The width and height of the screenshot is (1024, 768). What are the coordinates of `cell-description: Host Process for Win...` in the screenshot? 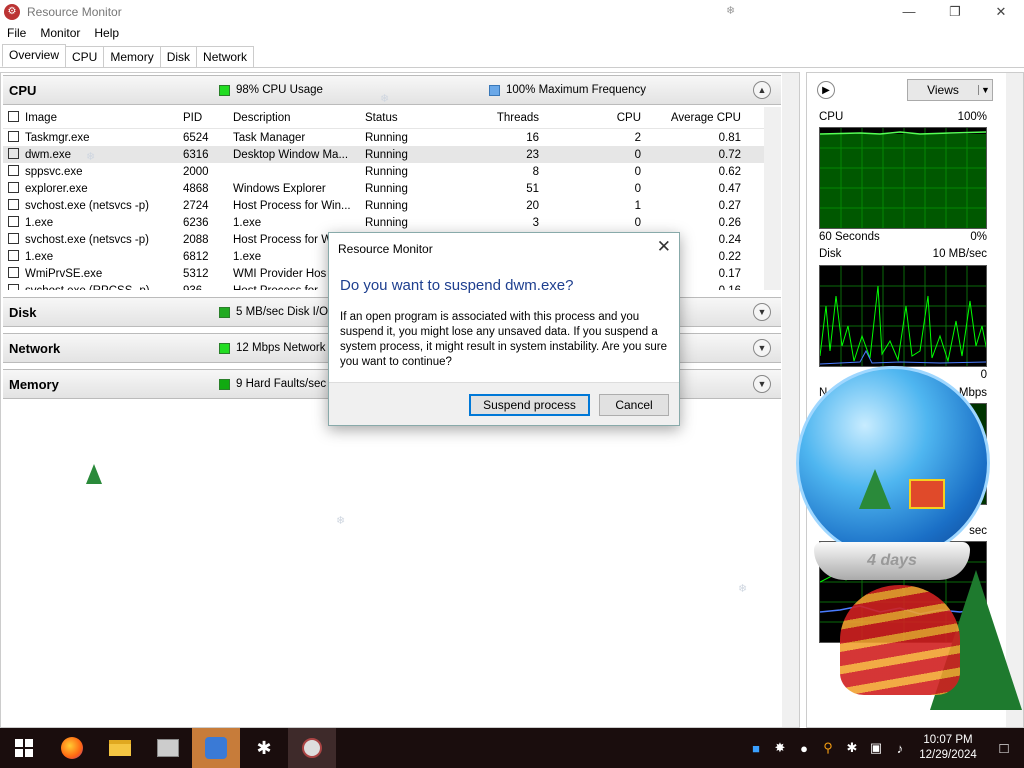 It's located at (292, 205).